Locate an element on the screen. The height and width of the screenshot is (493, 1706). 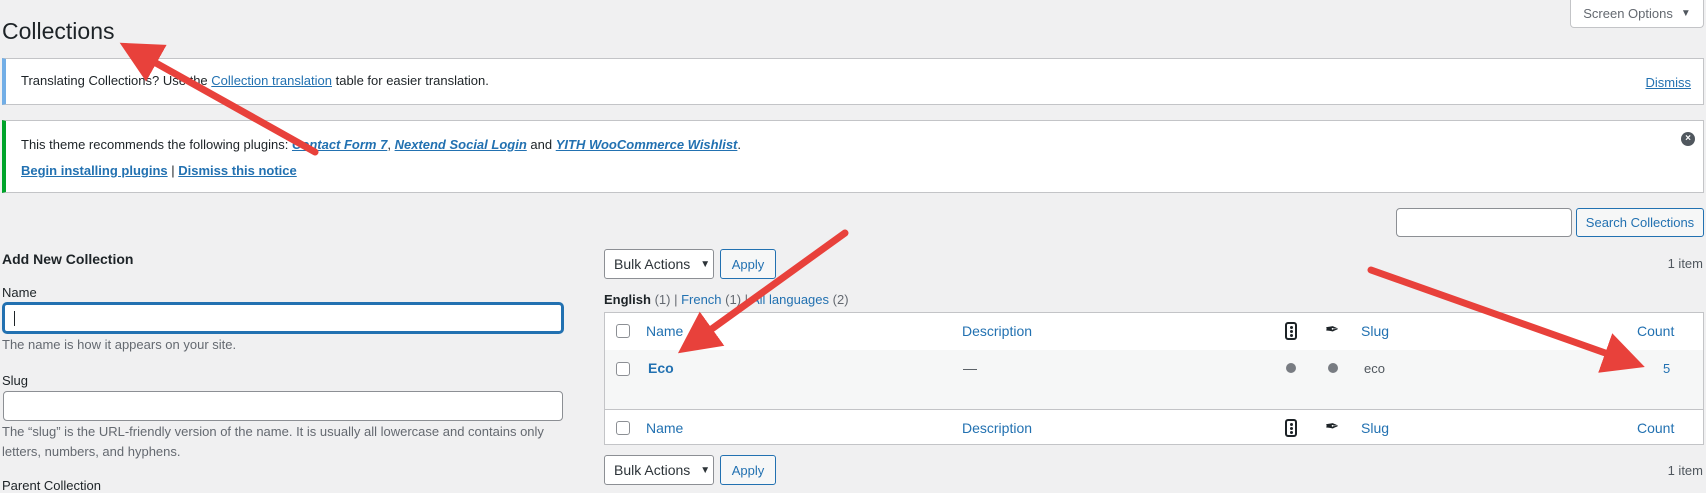
language-french: French is located at coordinates (701, 299).